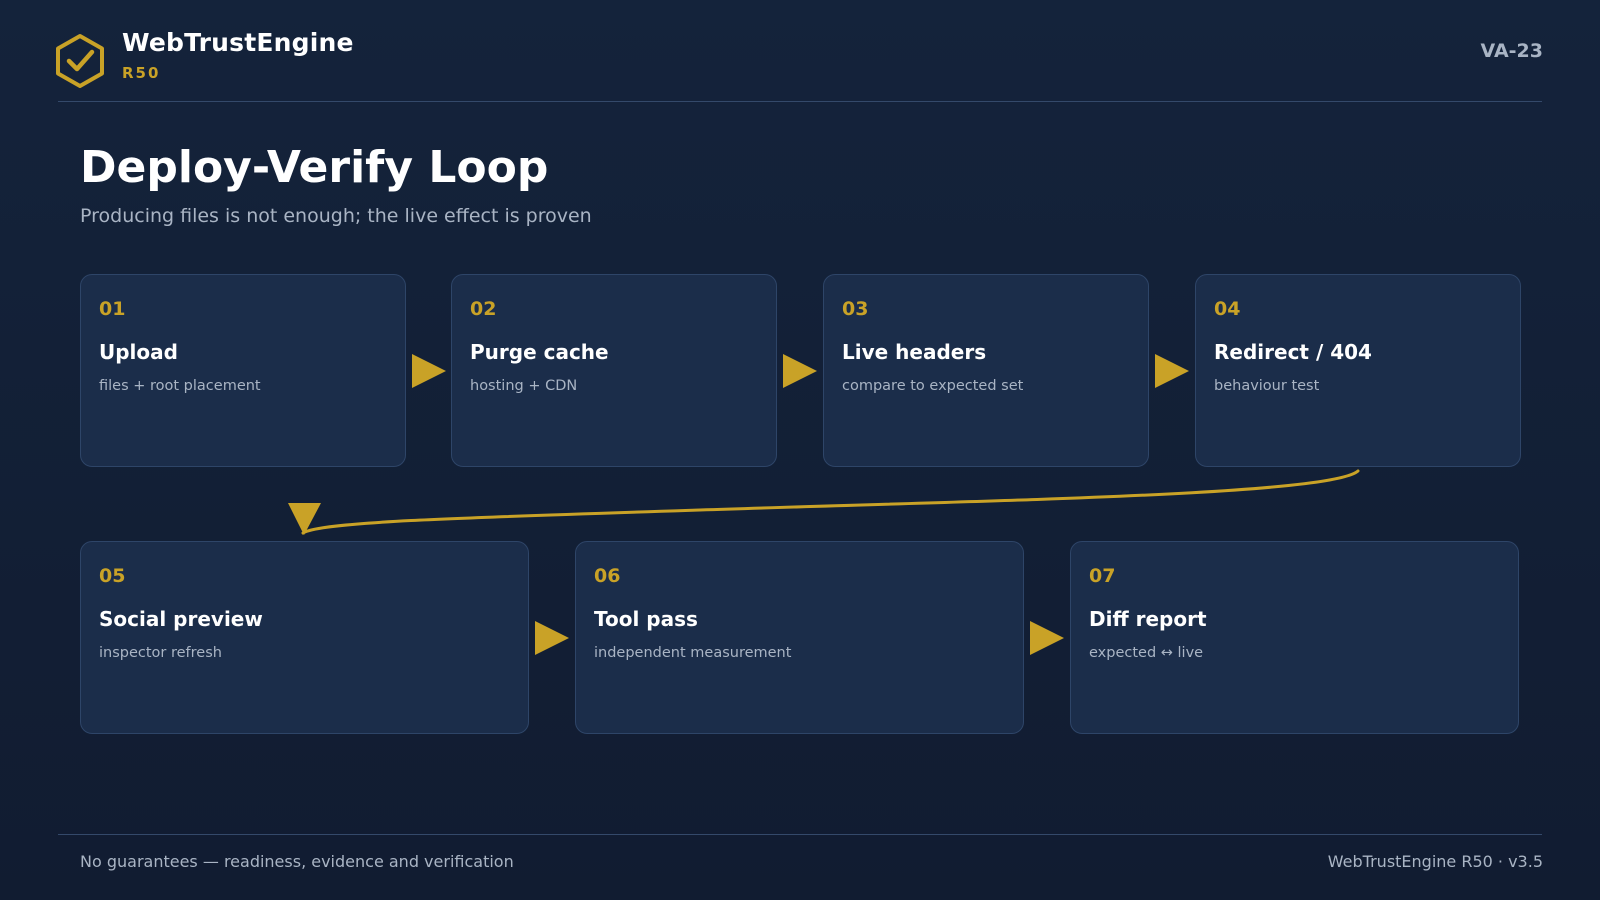  Describe the element at coordinates (304, 637) in the screenshot. I see `step-card-social-preview: 05 Social preview inspector refresh` at that location.